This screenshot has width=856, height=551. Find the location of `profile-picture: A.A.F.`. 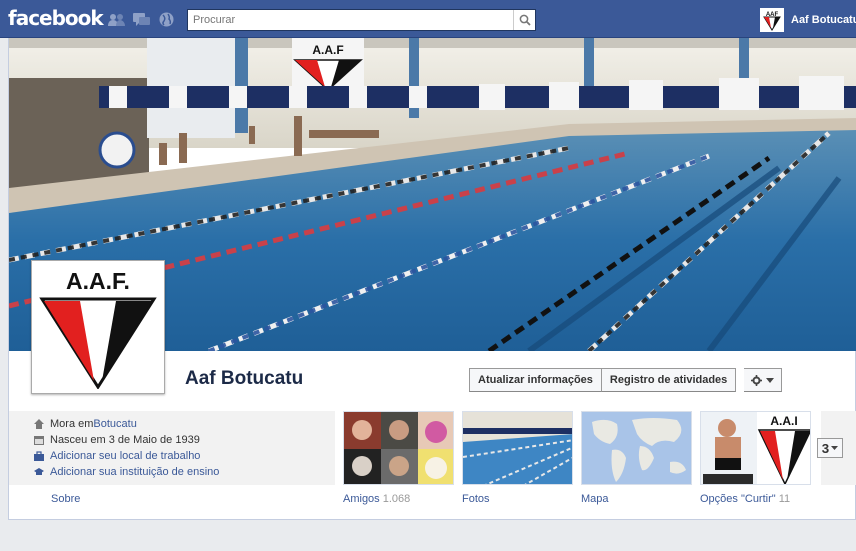

profile-picture: A.A.F. is located at coordinates (98, 327).